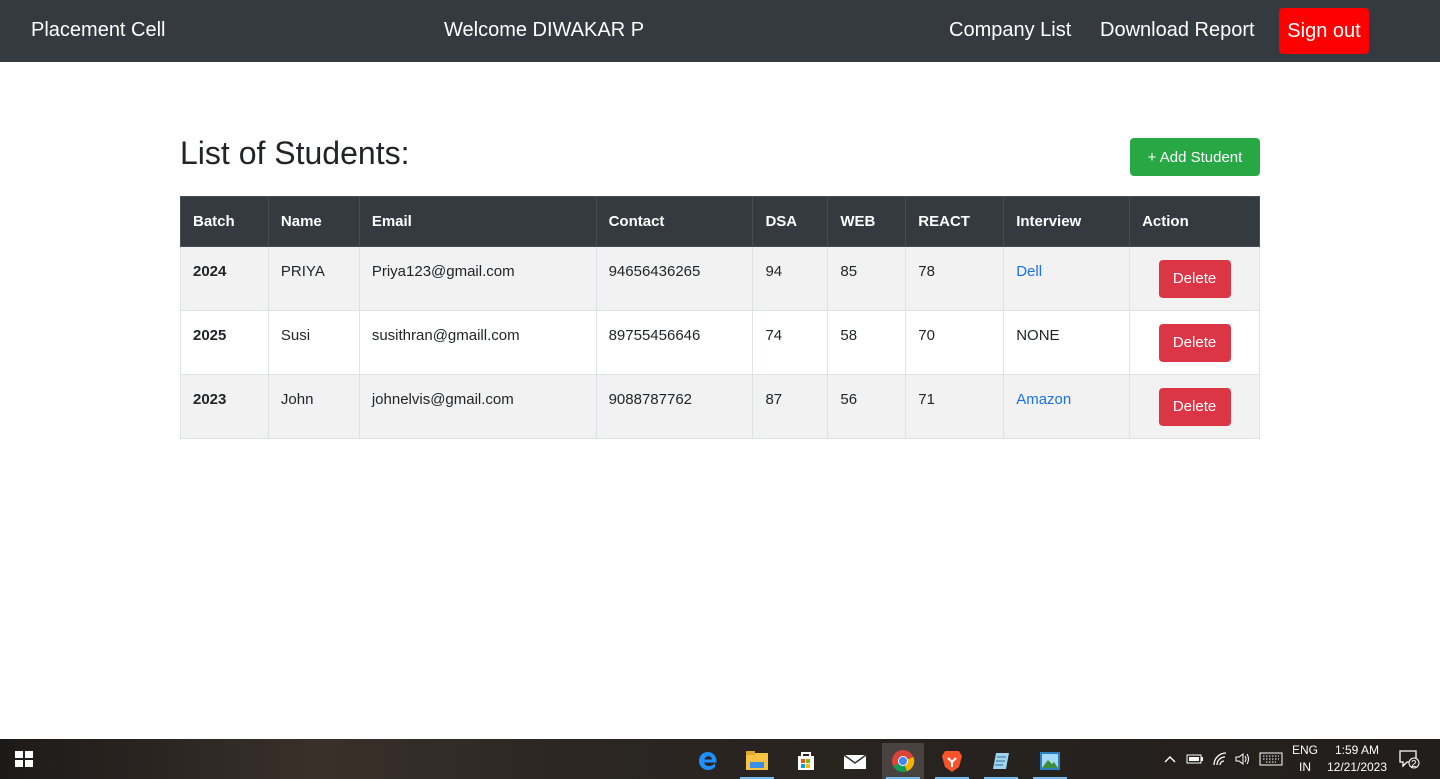  What do you see at coordinates (867, 221) in the screenshot?
I see `header-web: WEB` at bounding box center [867, 221].